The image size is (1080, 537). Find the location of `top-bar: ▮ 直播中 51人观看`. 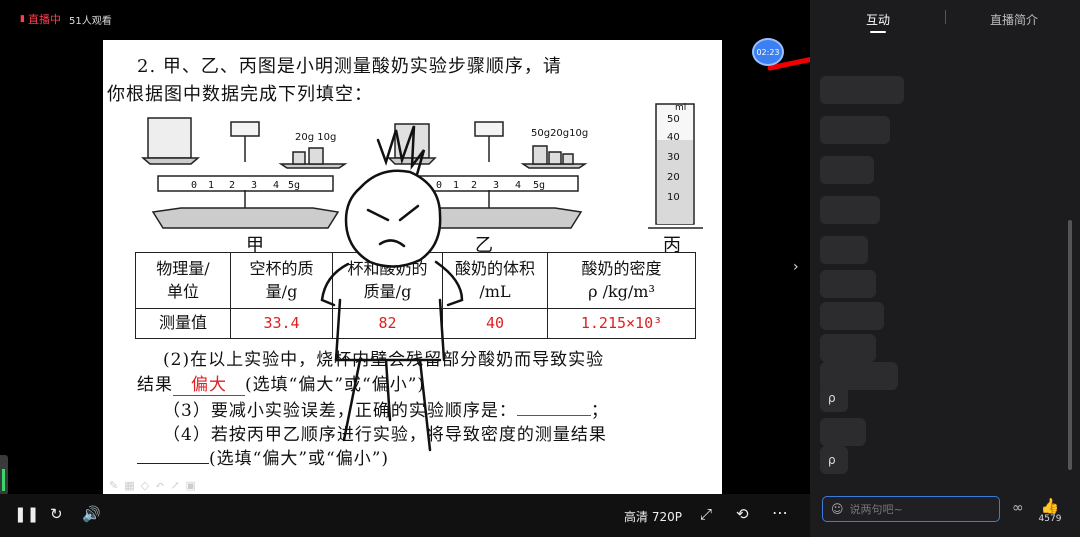

top-bar: ▮ 直播中 51人观看 is located at coordinates (405, 18).